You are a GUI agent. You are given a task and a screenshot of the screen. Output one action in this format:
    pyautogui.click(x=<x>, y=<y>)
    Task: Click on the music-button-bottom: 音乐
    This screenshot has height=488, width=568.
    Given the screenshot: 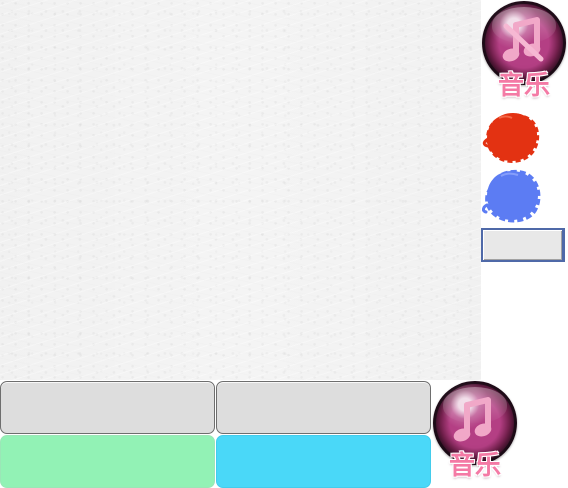 What is the action you would take?
    pyautogui.click(x=475, y=434)
    